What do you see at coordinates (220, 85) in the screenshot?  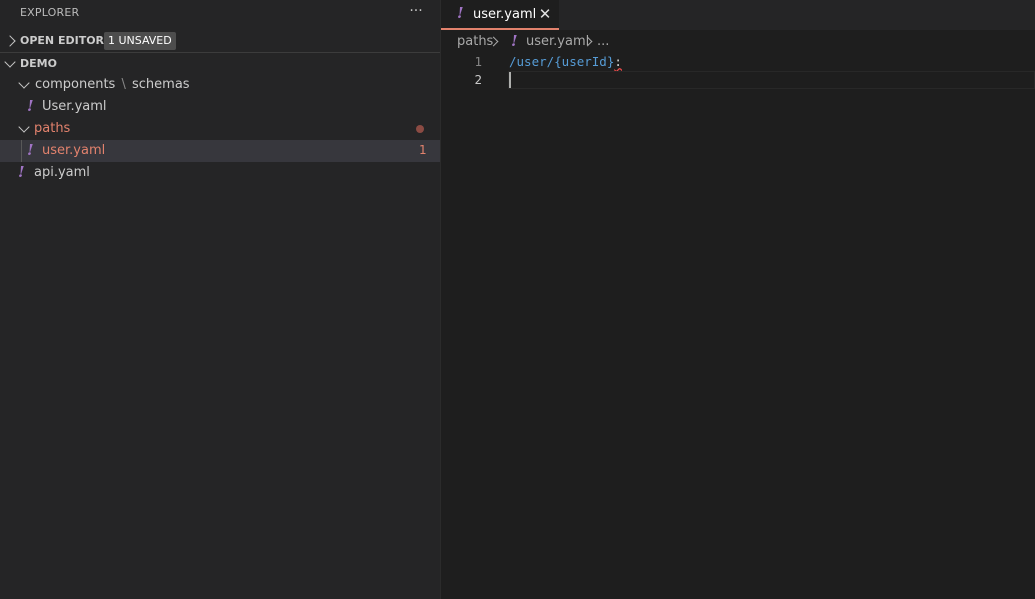 I see `folder-components-schemas: components \ schemas` at bounding box center [220, 85].